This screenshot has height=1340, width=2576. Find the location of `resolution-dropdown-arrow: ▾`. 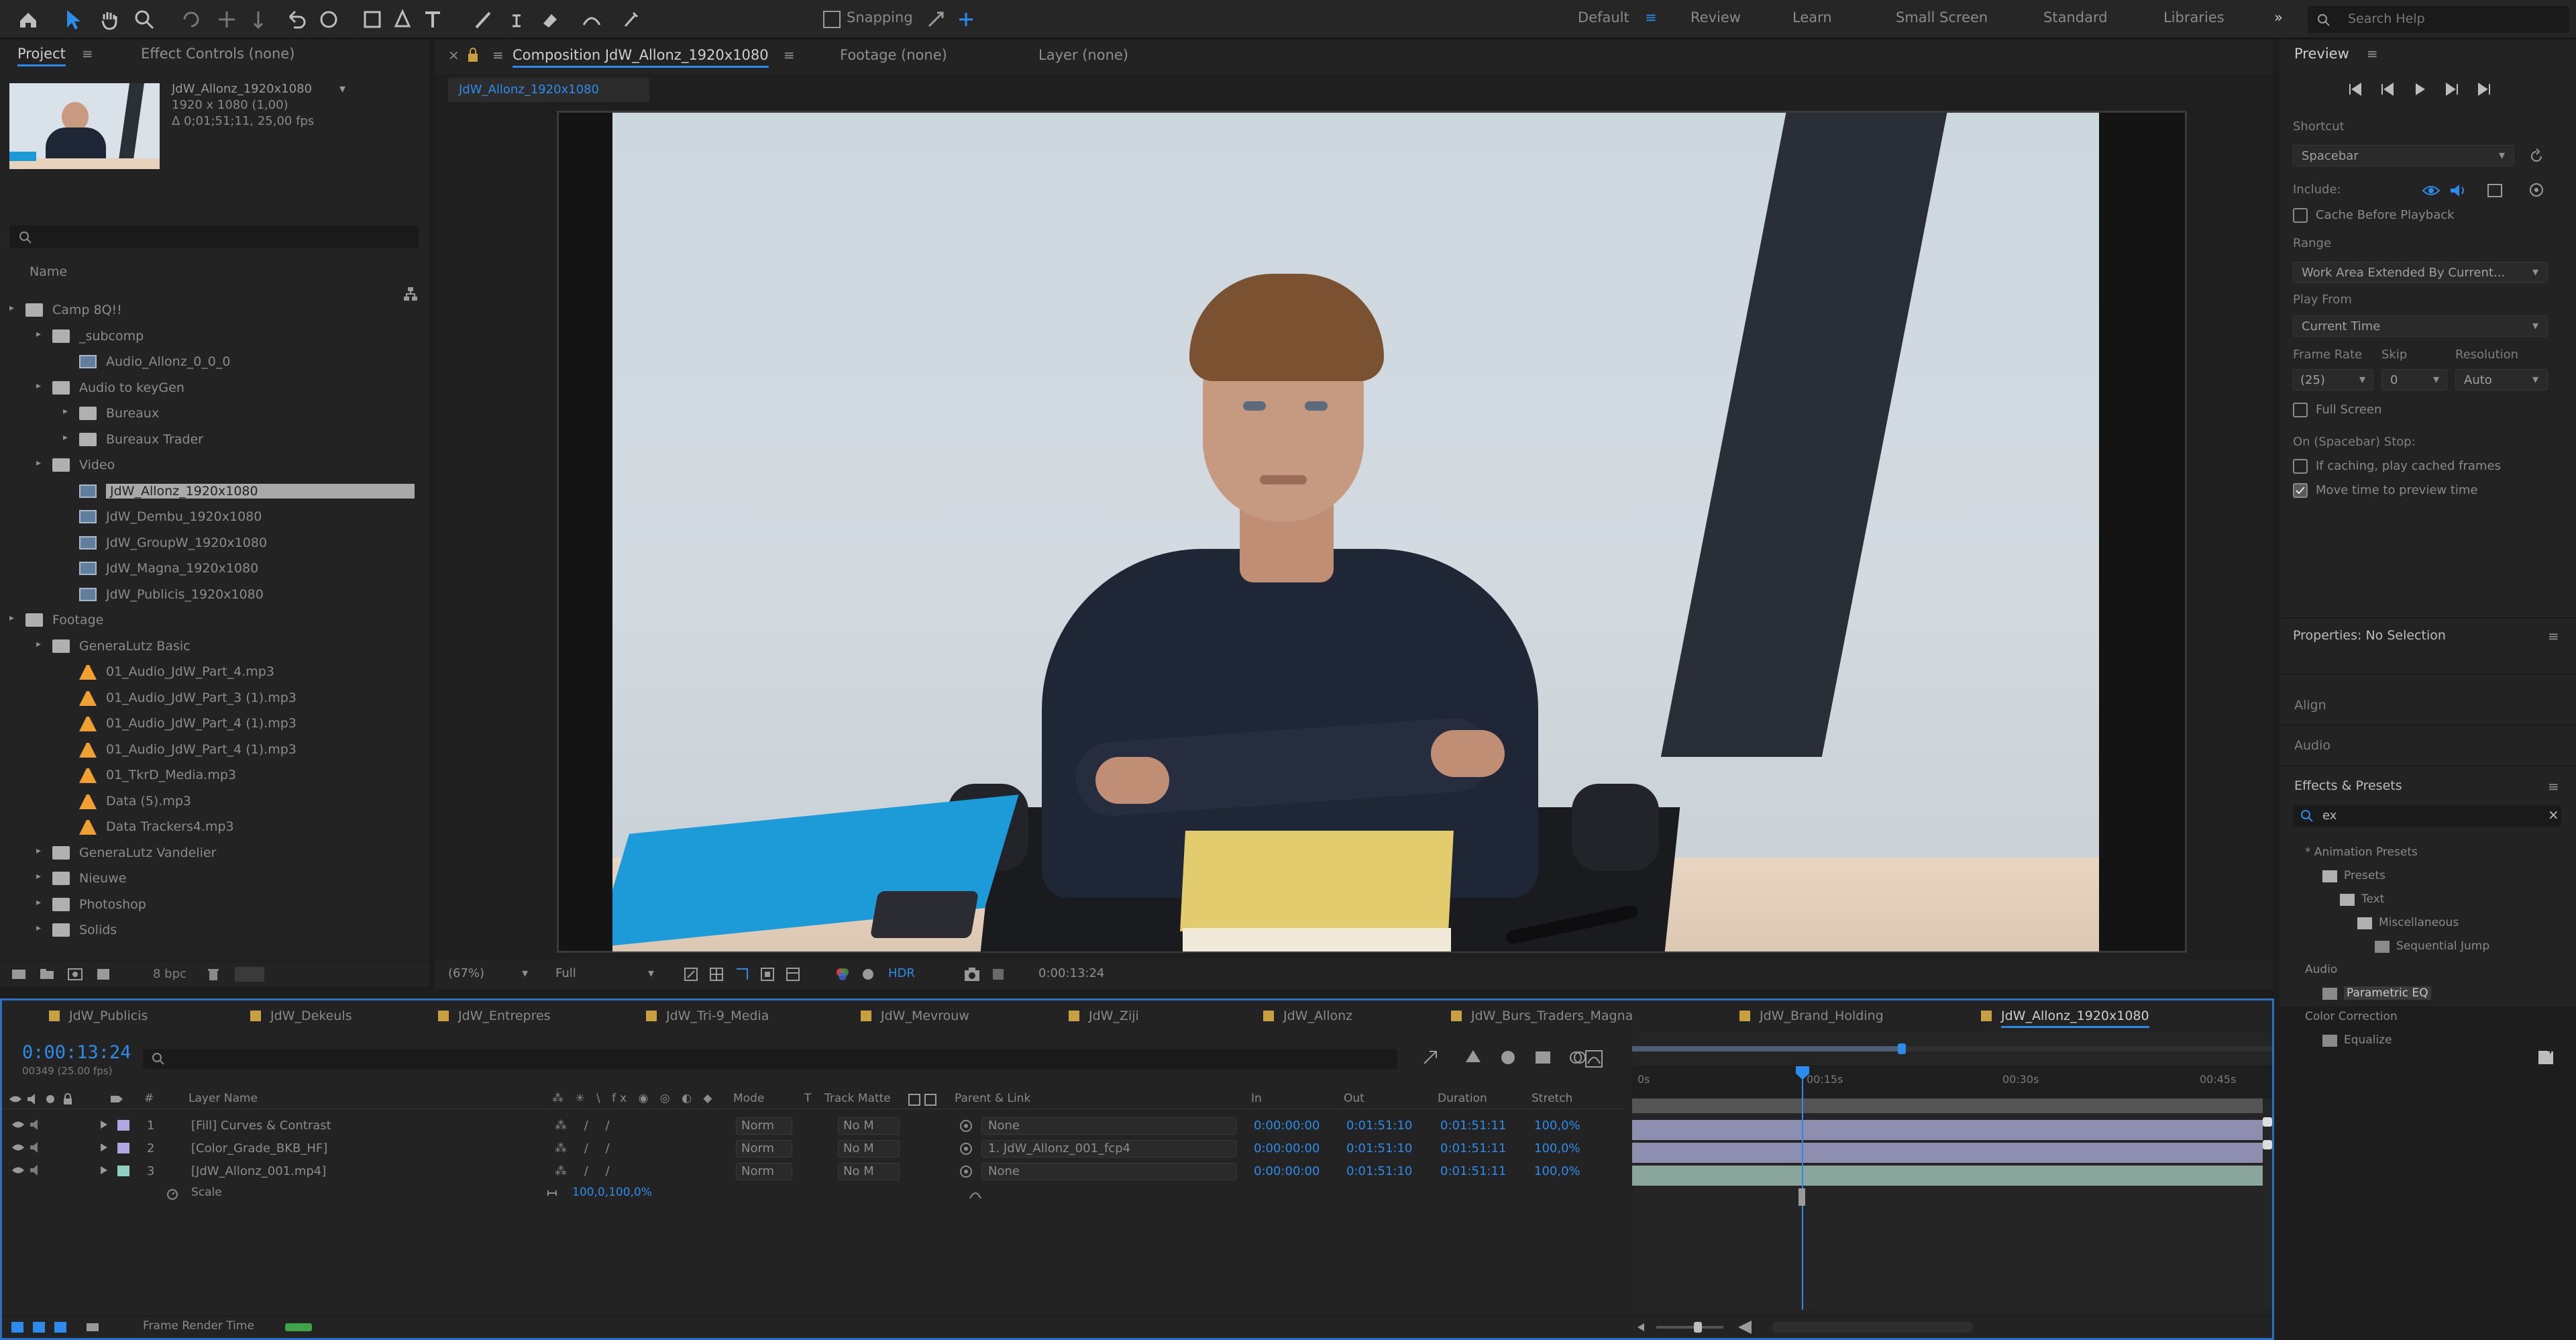

resolution-dropdown-arrow: ▾ is located at coordinates (651, 973).